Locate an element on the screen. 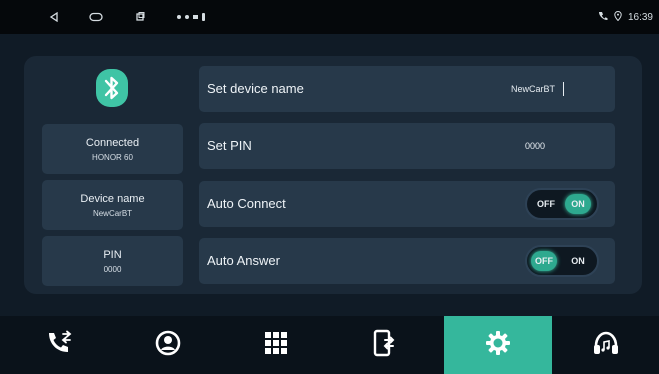  keypad-icon is located at coordinates (276, 345).